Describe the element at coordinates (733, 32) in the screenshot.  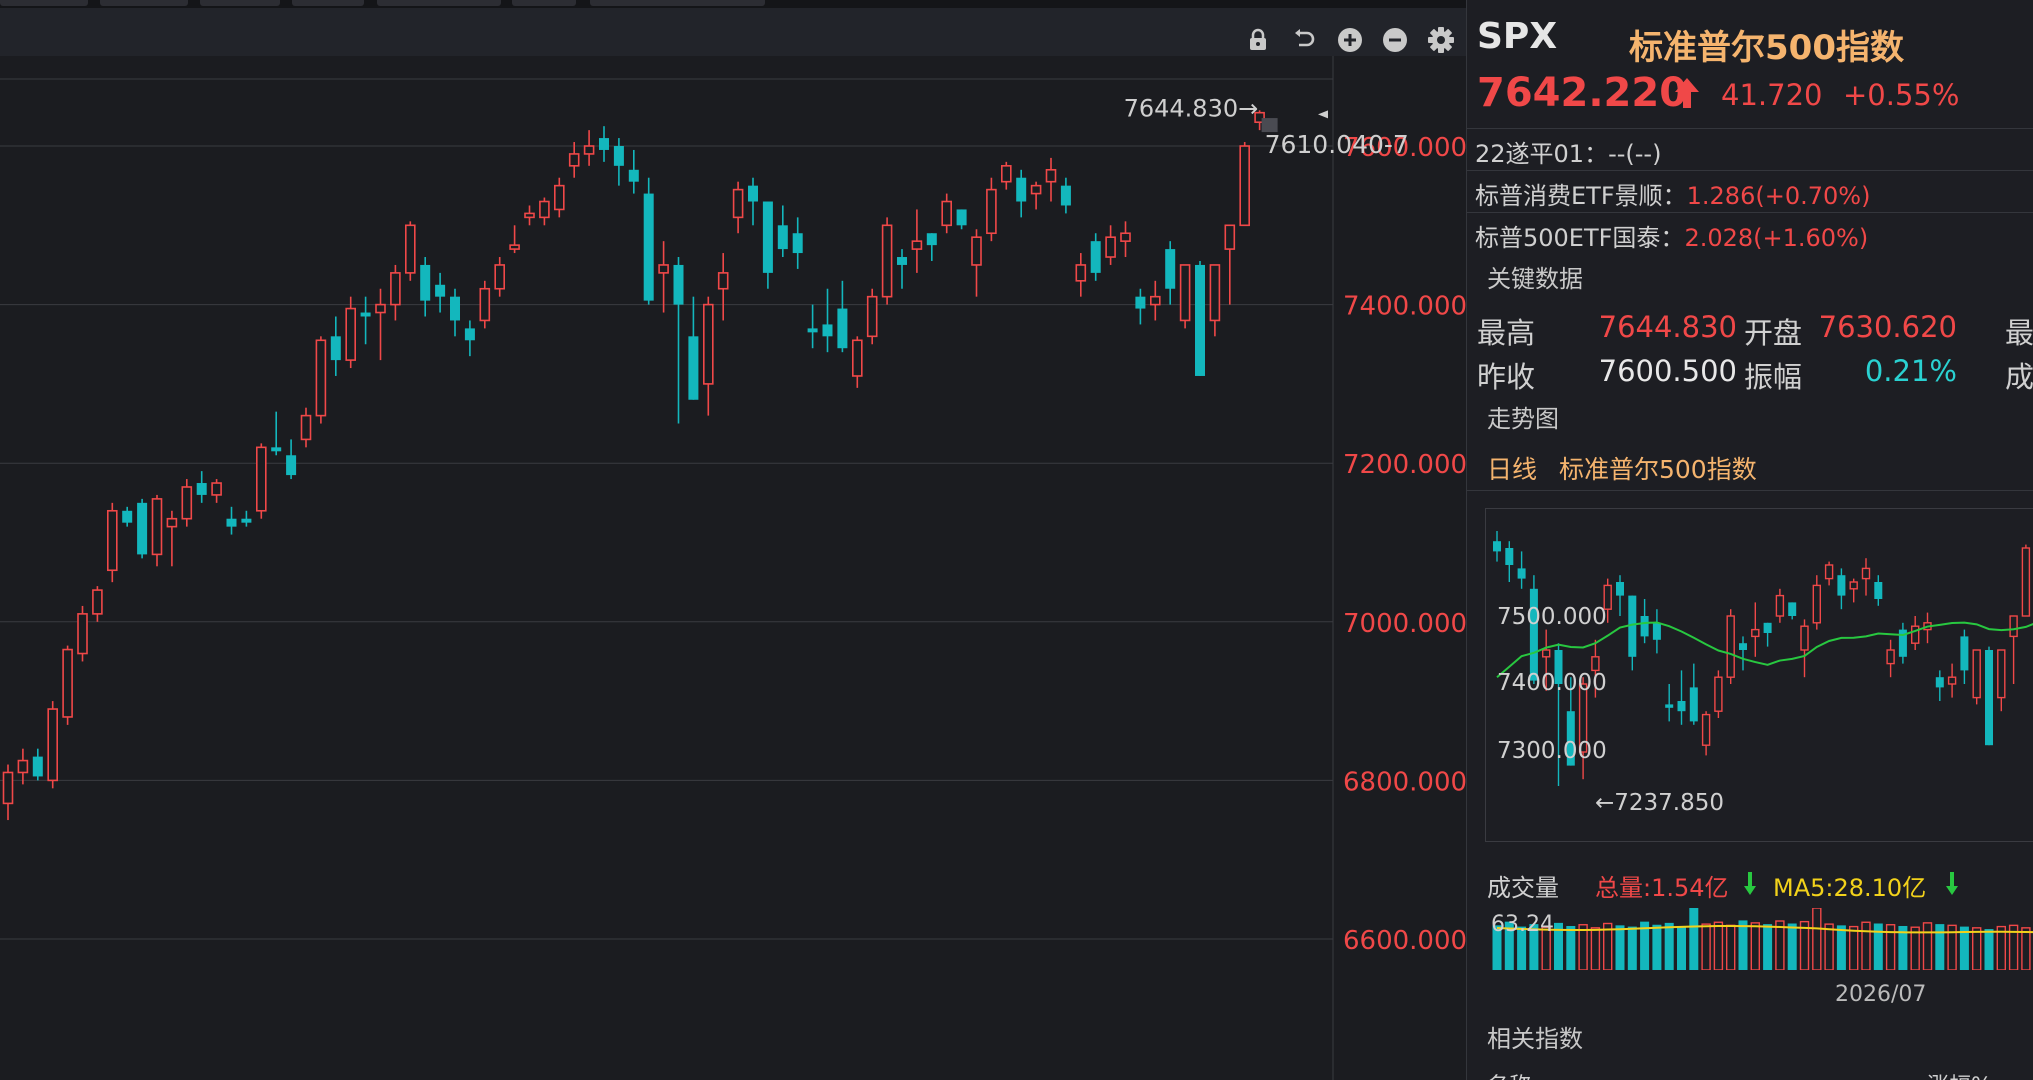
I see `chart-toolbar` at that location.